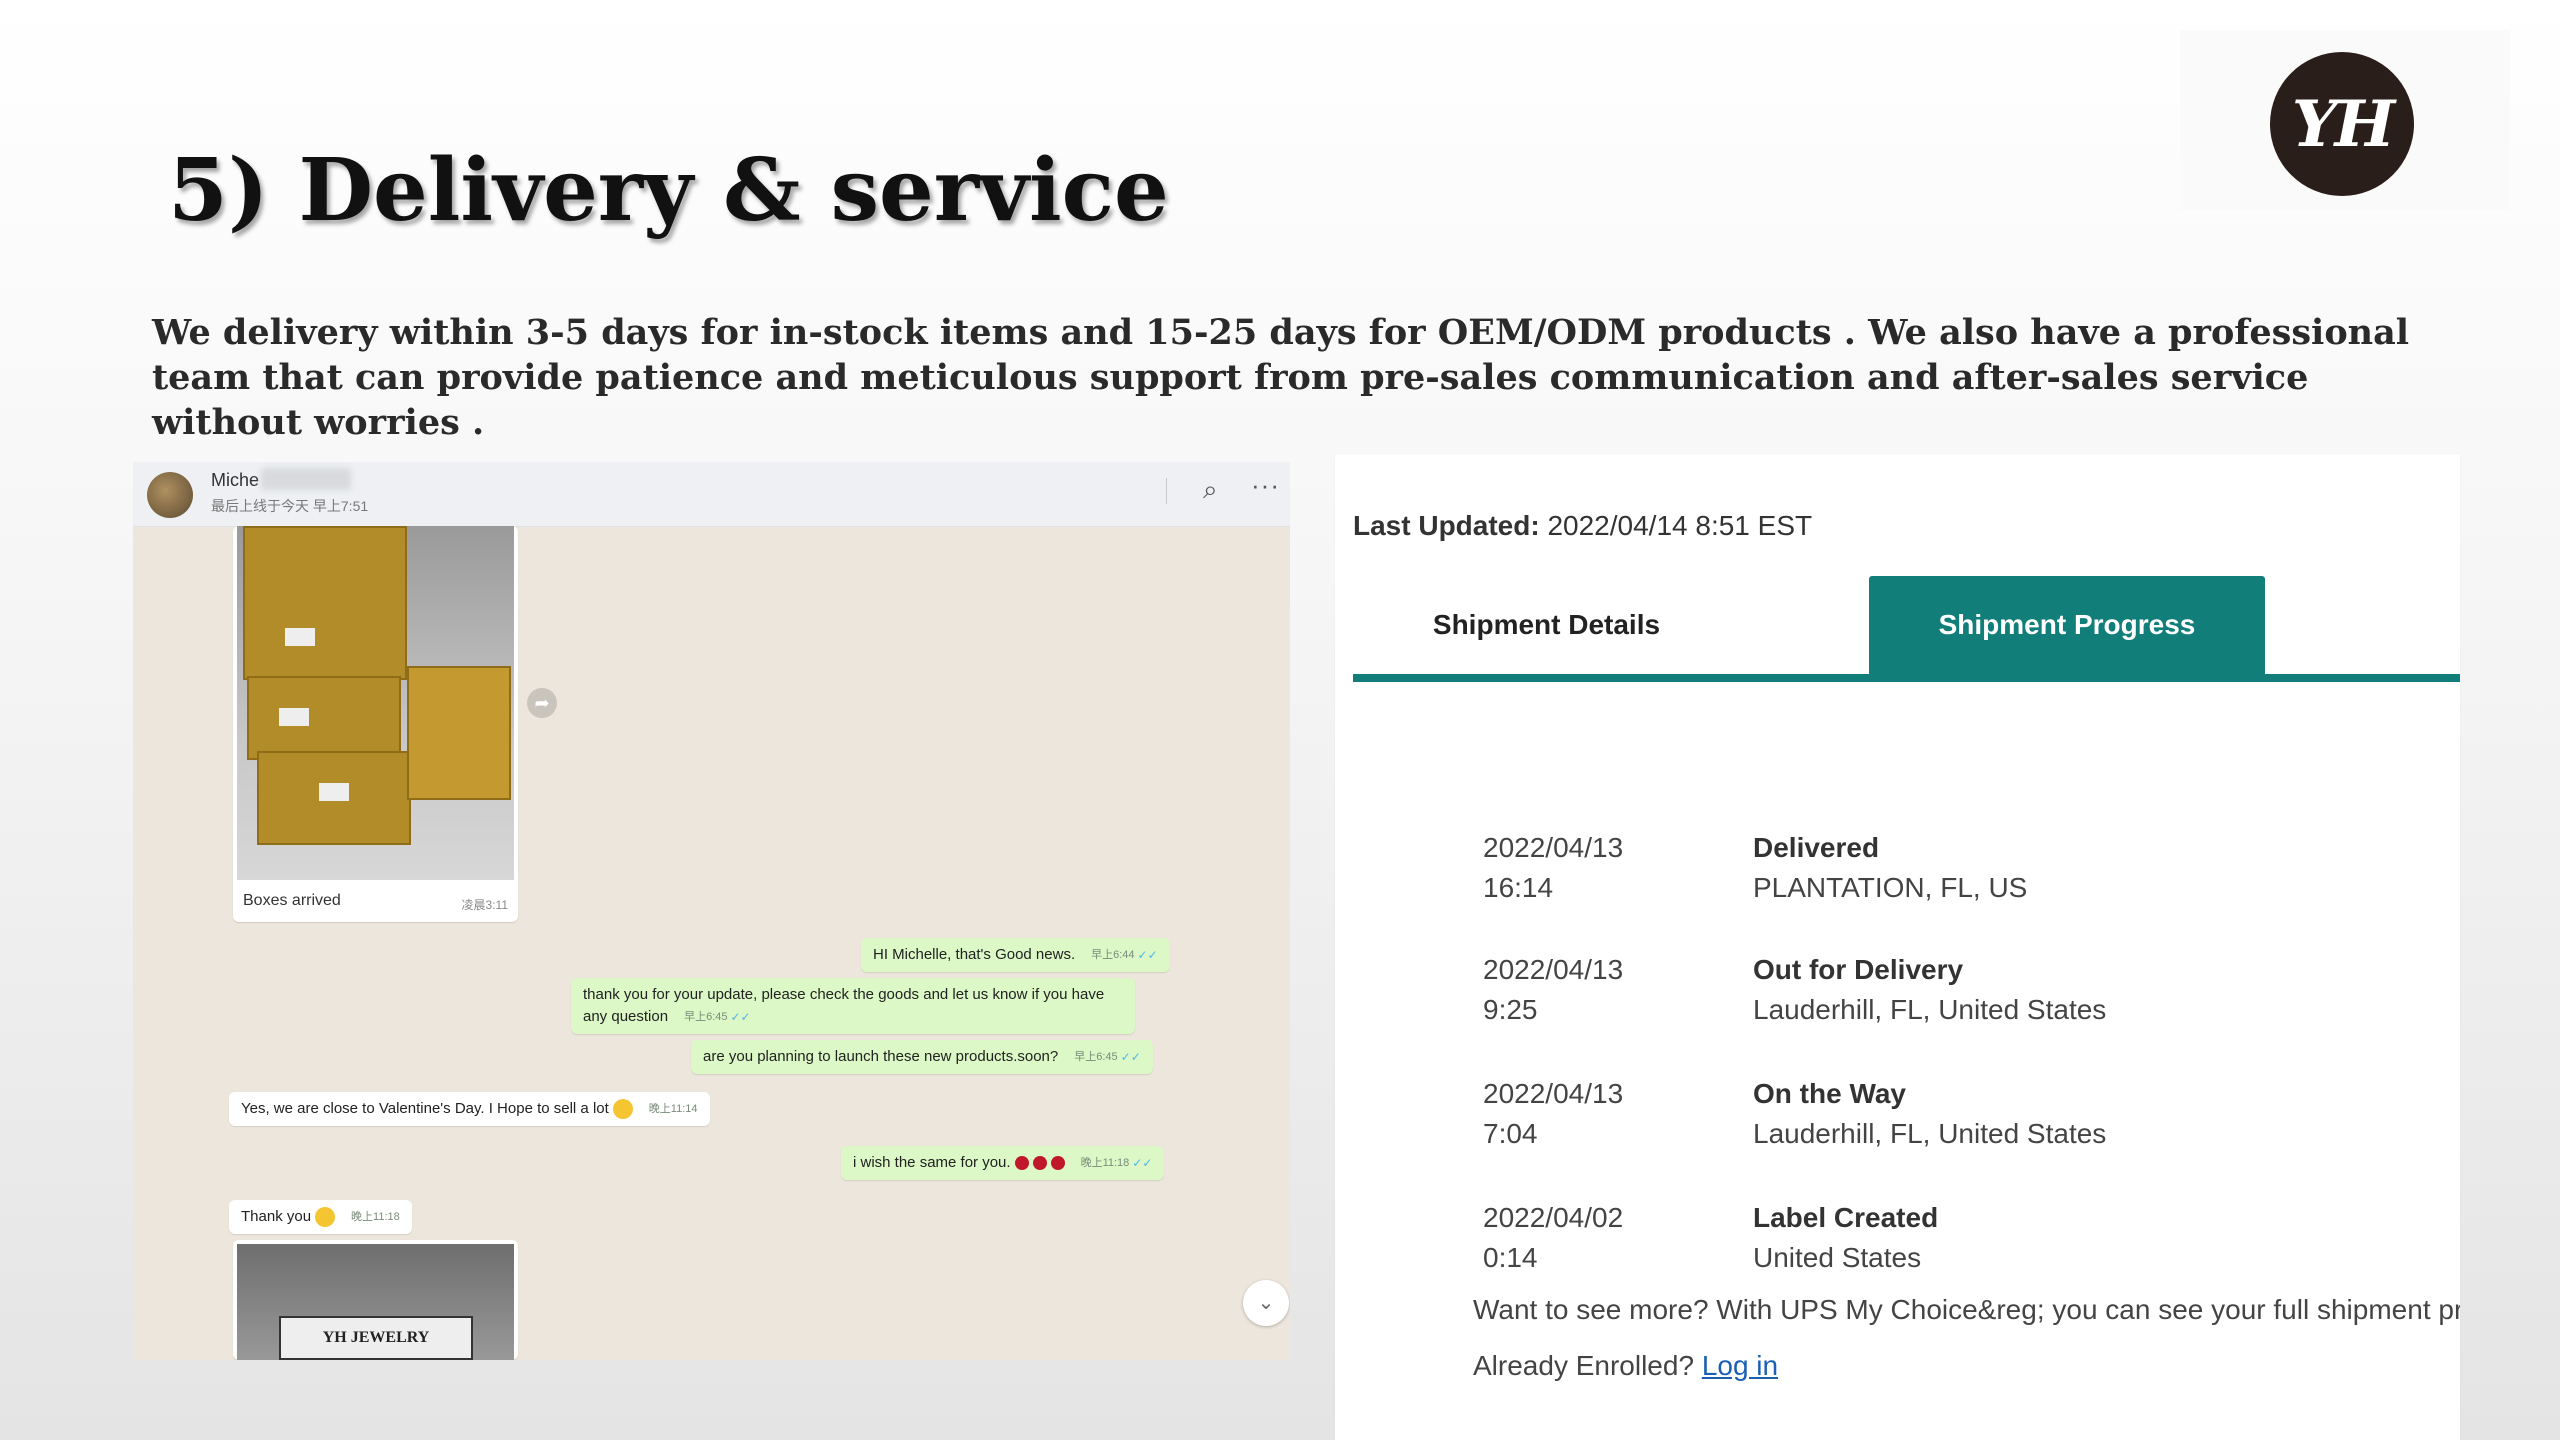 The width and height of the screenshot is (2560, 1440). Describe the element at coordinates (1510, 1009) in the screenshot. I see `event-time: 9:25` at that location.